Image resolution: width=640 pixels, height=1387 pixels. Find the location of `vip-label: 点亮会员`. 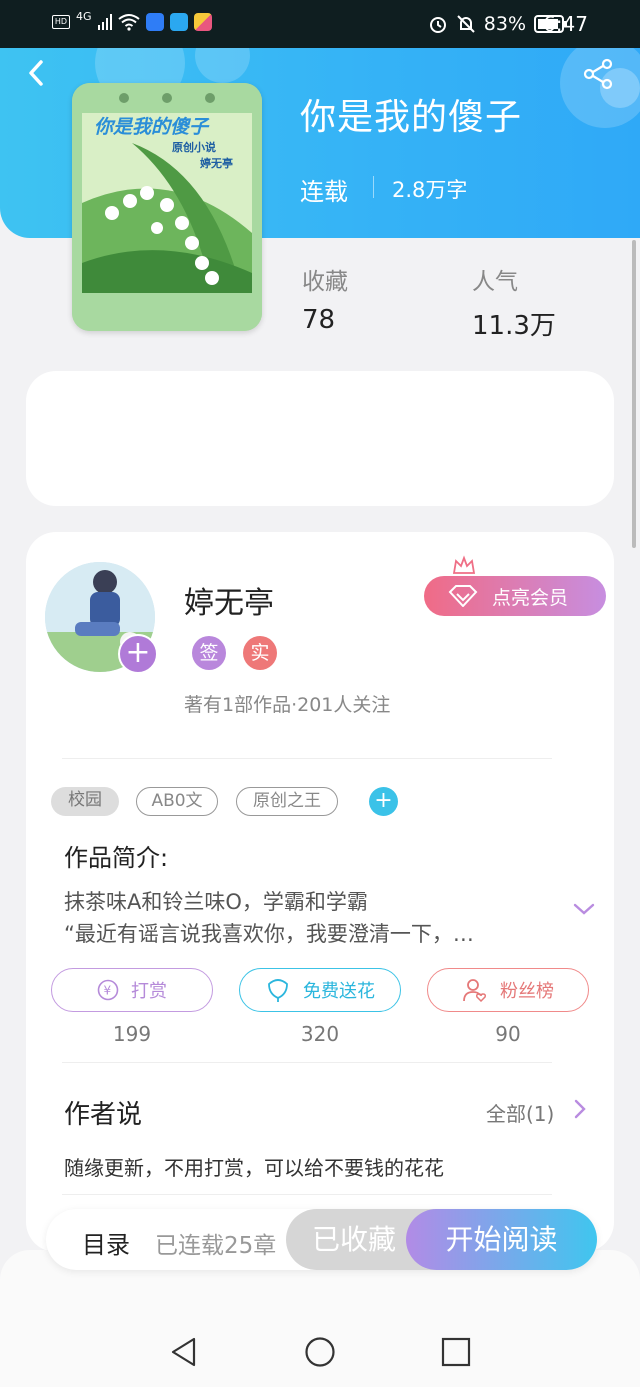

vip-label: 点亮会员 is located at coordinates (530, 597).